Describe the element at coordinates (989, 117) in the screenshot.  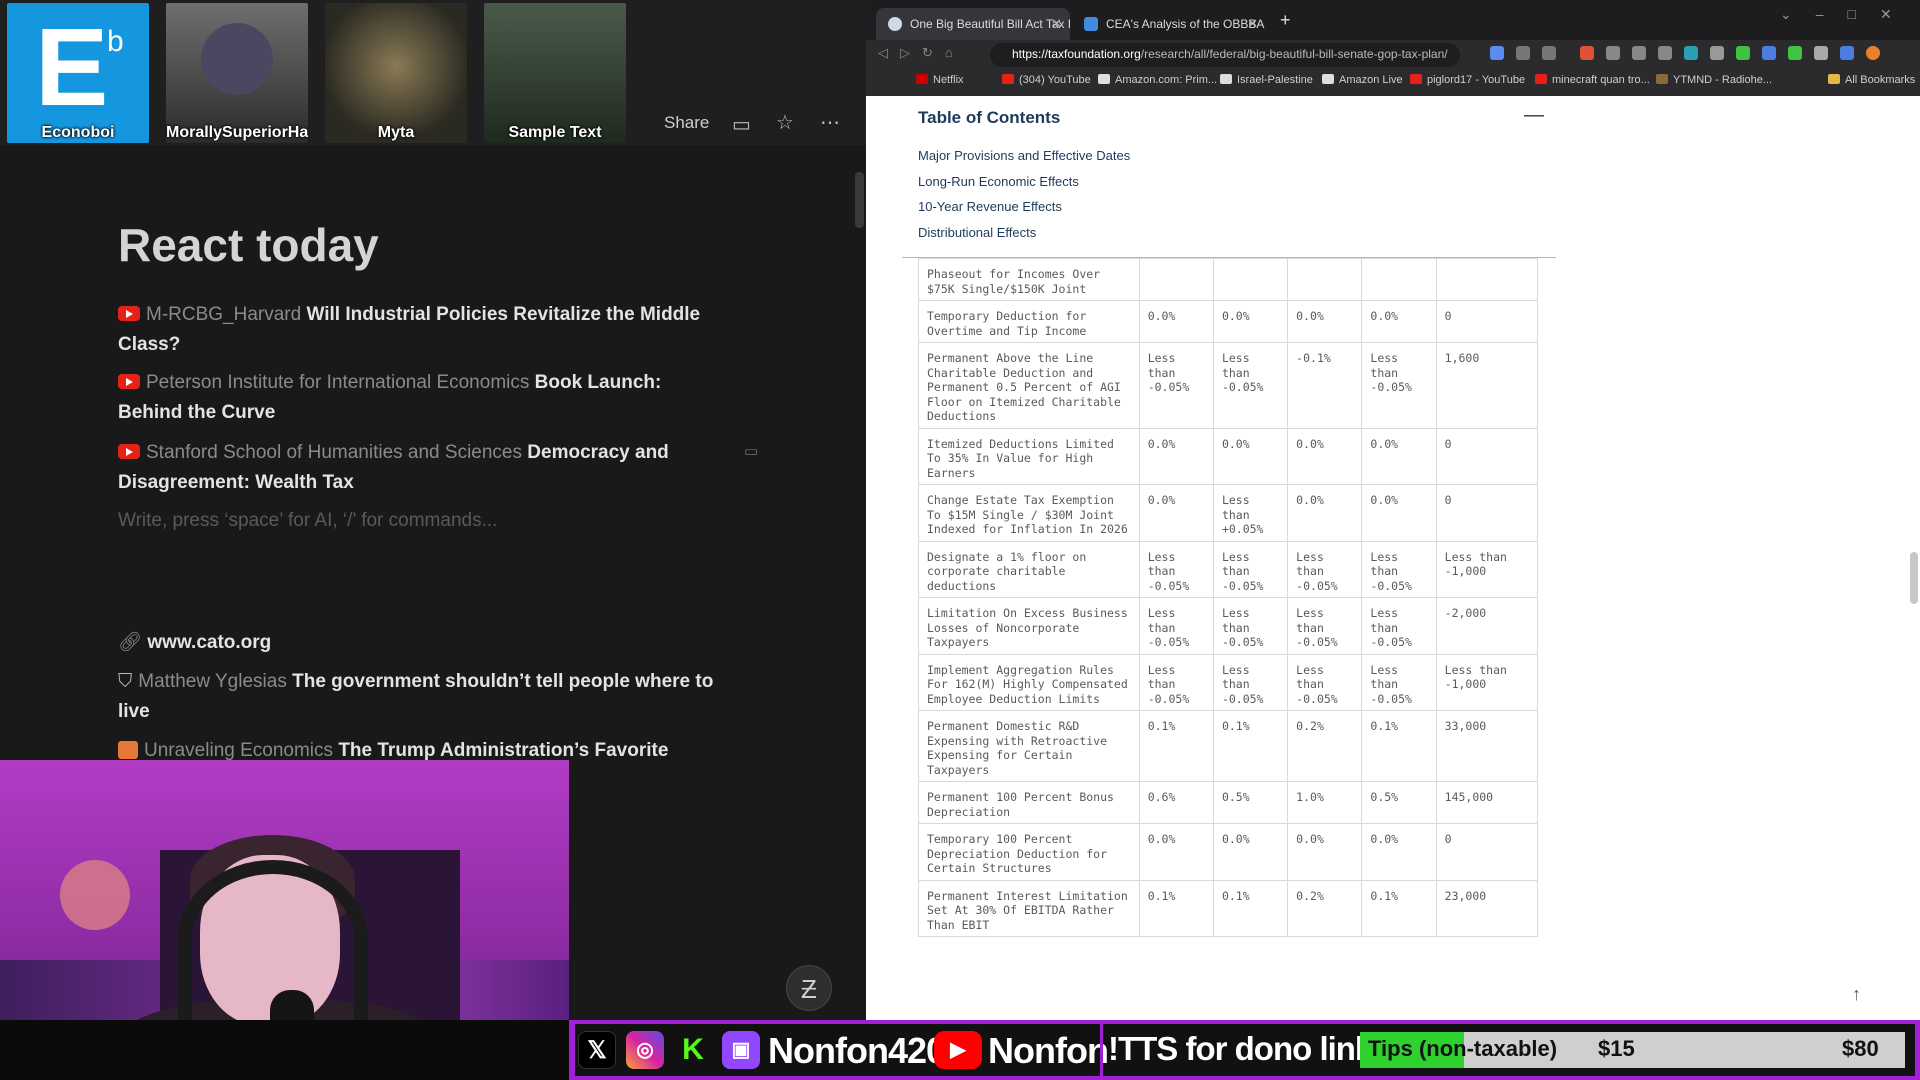
I see `toc-title: Table of Contents` at that location.